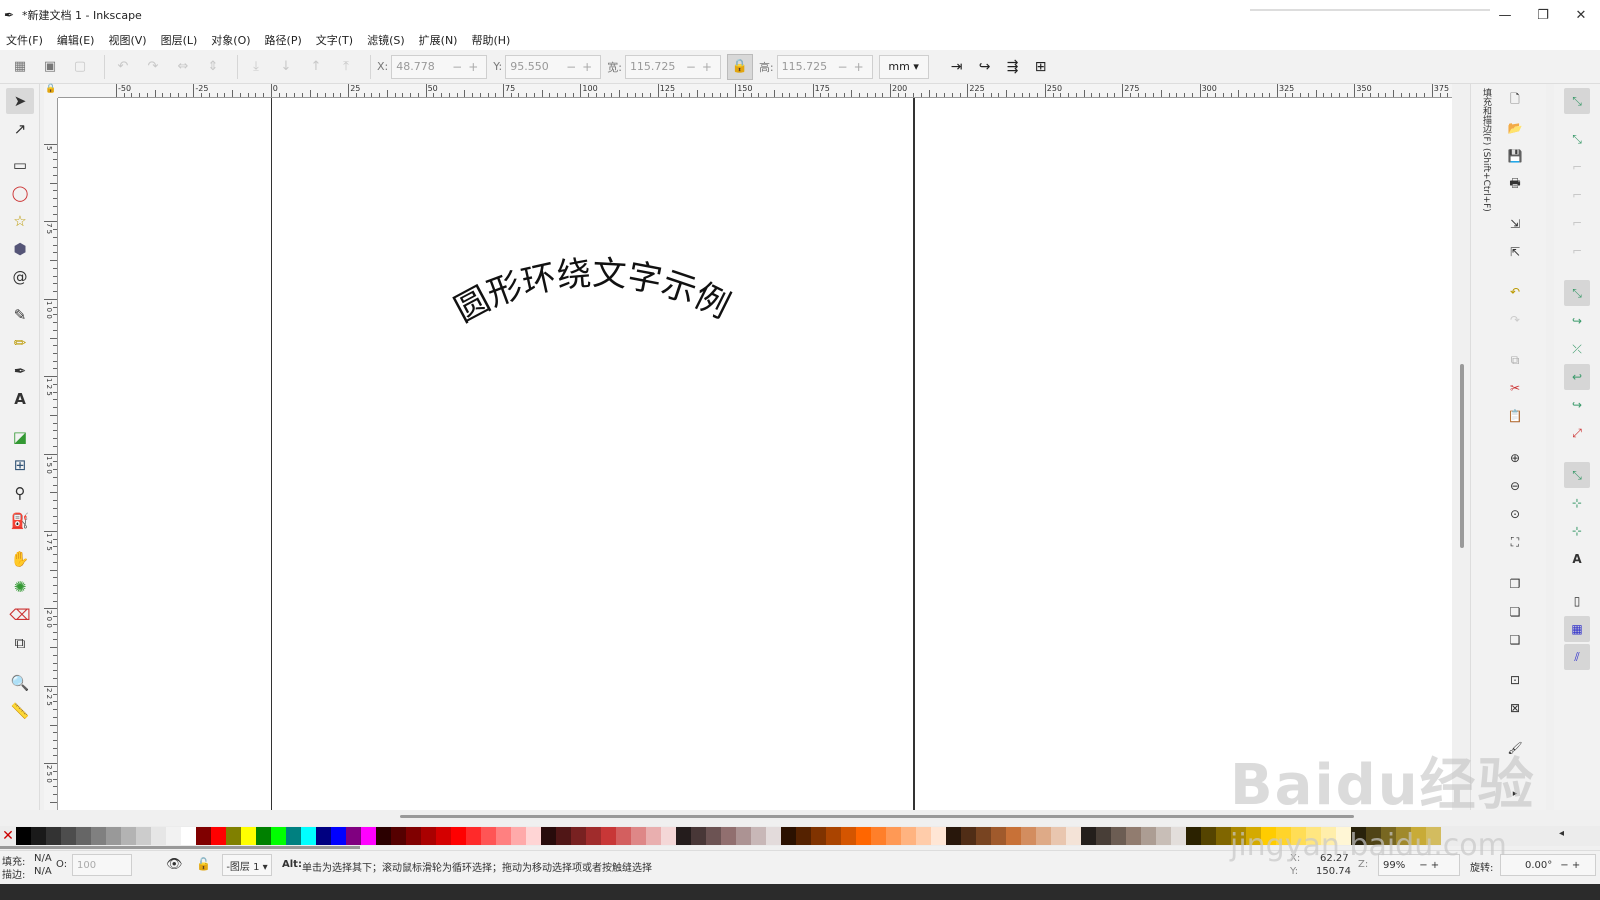 This screenshot has width=1600, height=900. Describe the element at coordinates (20, 643) in the screenshot. I see `connector-tool-icon: ⧉` at that location.